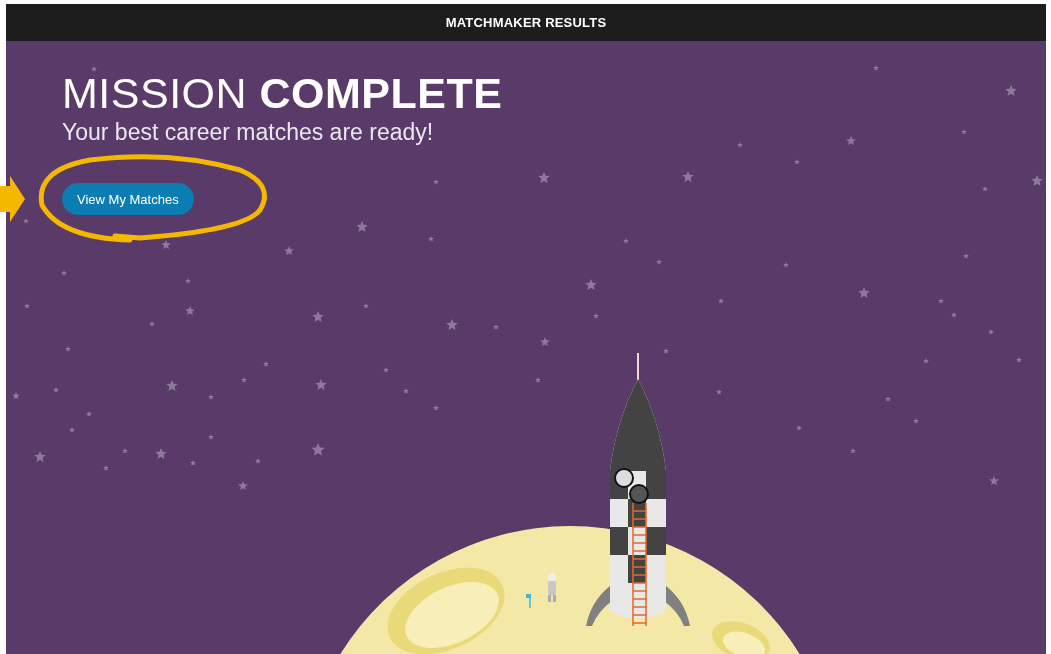 The height and width of the screenshot is (654, 1051). What do you see at coordinates (282, 93) in the screenshot?
I see `mission-heading: MISSION COMPLETE` at bounding box center [282, 93].